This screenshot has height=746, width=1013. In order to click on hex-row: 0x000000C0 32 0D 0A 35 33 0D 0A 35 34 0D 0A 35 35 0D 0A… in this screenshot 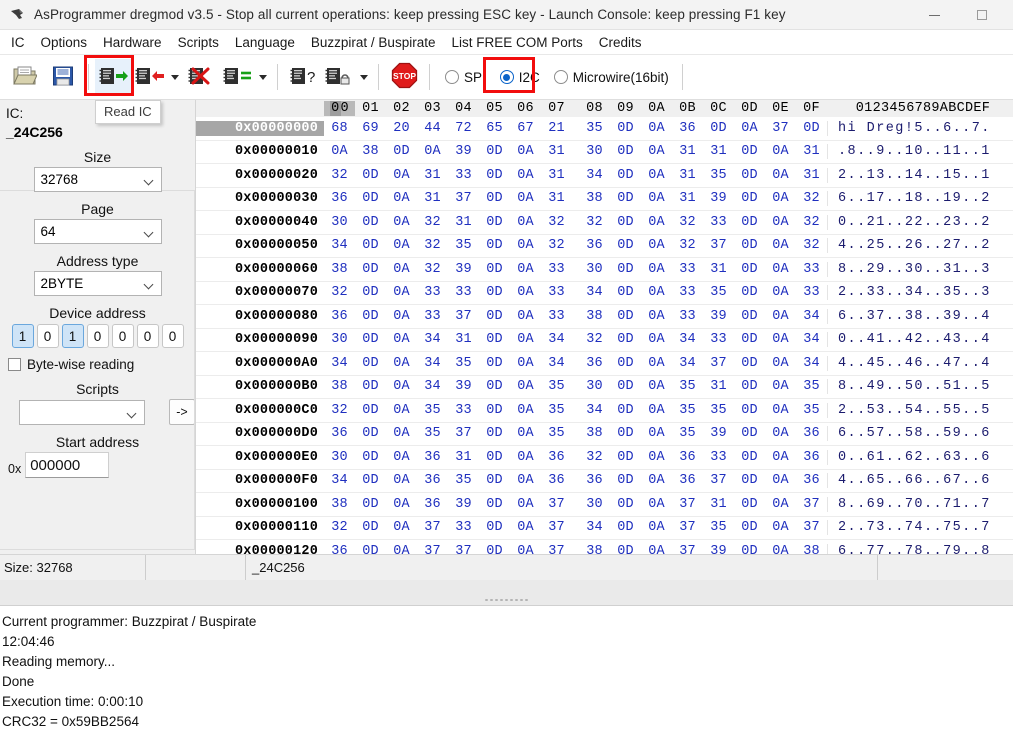, I will do `click(604, 411)`.